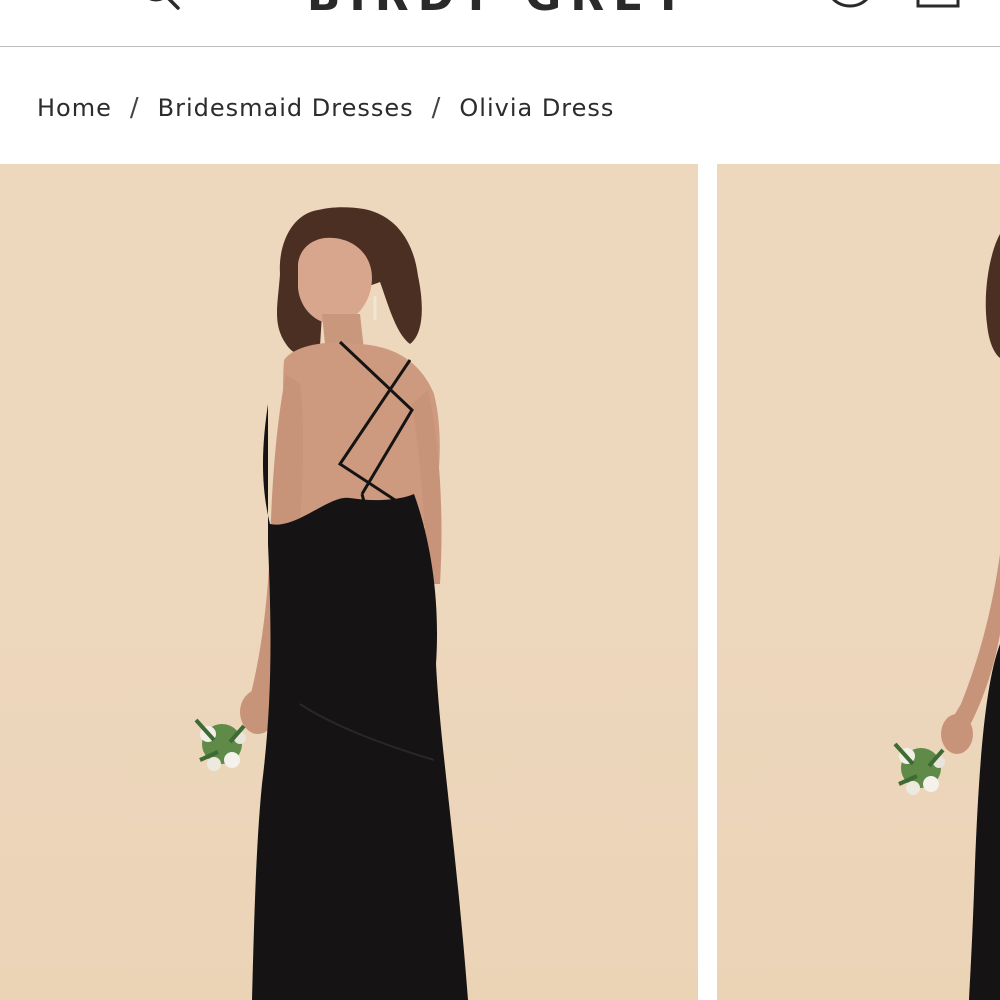 The width and height of the screenshot is (1000, 1000). What do you see at coordinates (537, 108) in the screenshot?
I see `breadcrumb-current-page: Olivia Dress` at bounding box center [537, 108].